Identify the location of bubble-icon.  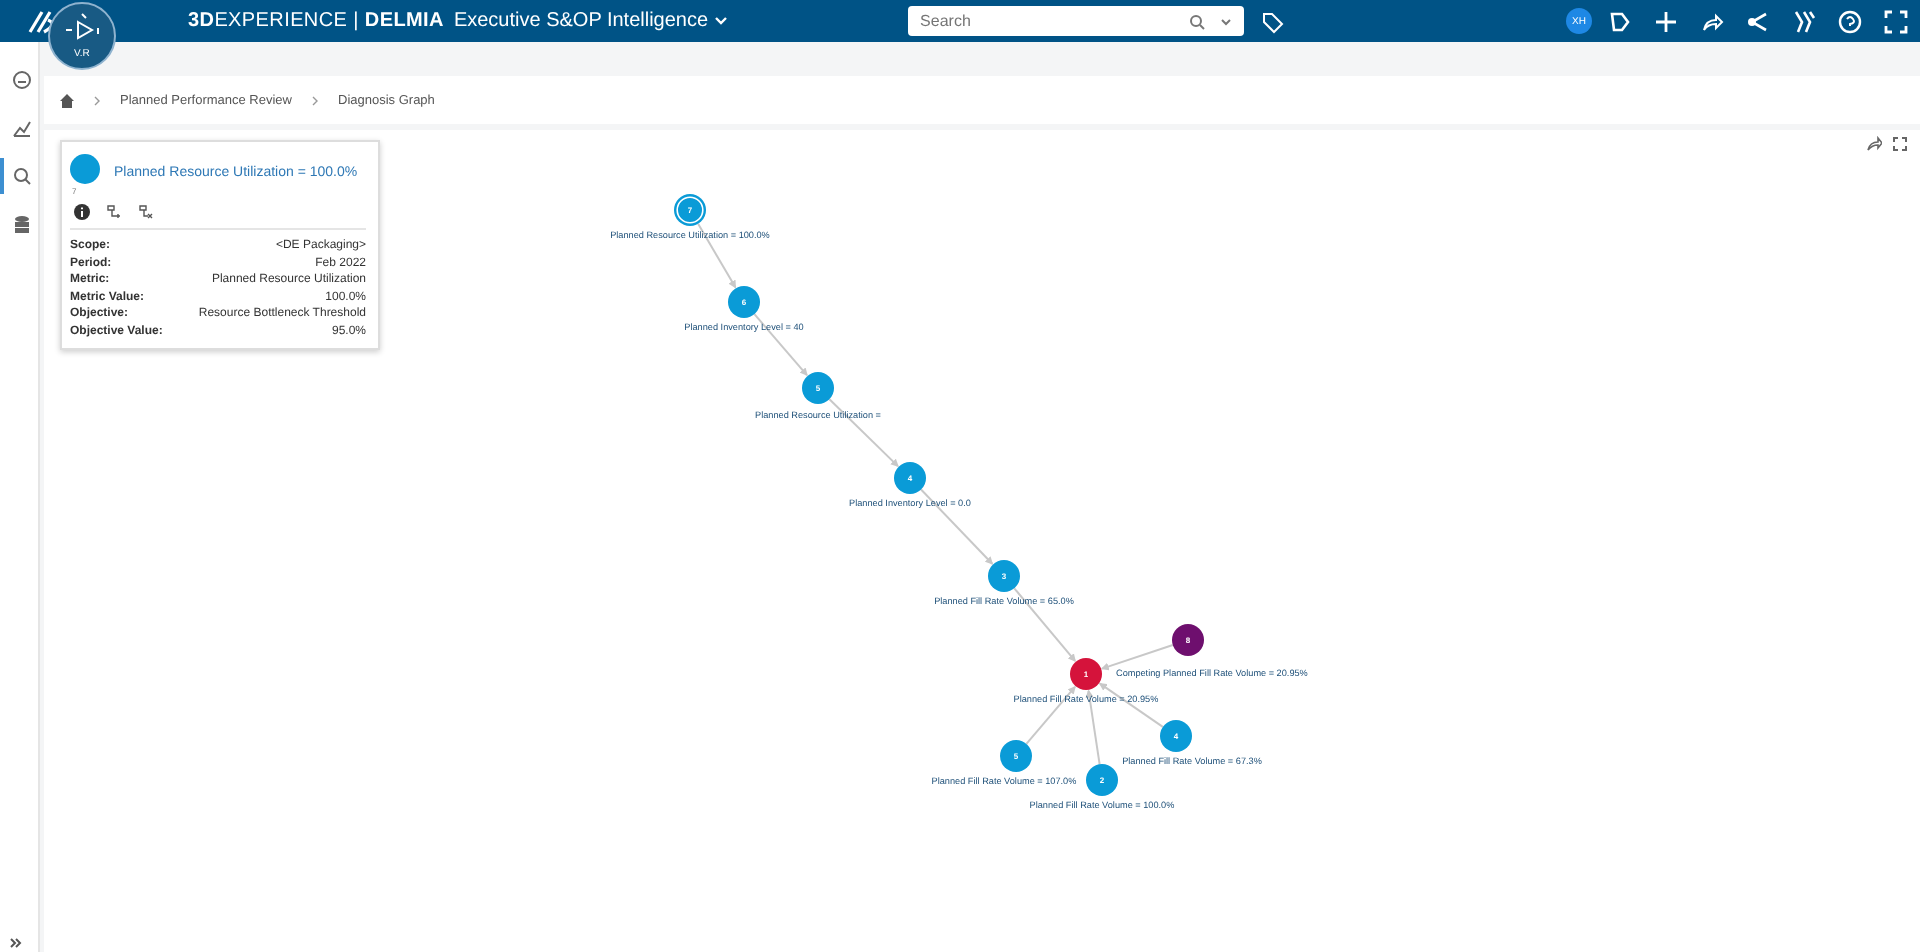
(1620, 21).